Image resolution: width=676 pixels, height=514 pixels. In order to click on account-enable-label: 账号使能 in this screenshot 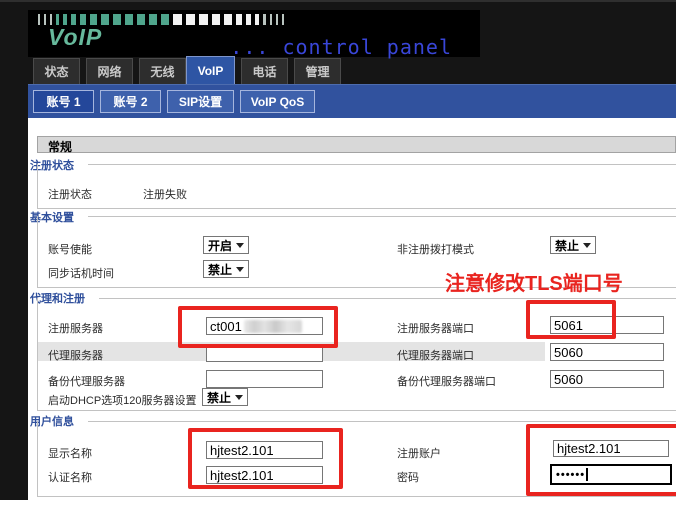, I will do `click(70, 250)`.